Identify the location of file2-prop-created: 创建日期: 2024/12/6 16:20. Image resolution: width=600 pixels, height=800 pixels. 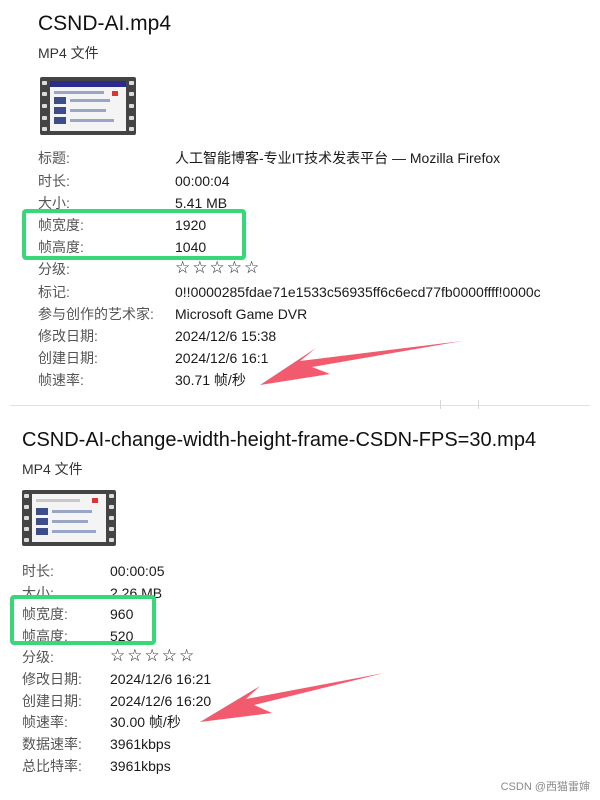
(300, 701).